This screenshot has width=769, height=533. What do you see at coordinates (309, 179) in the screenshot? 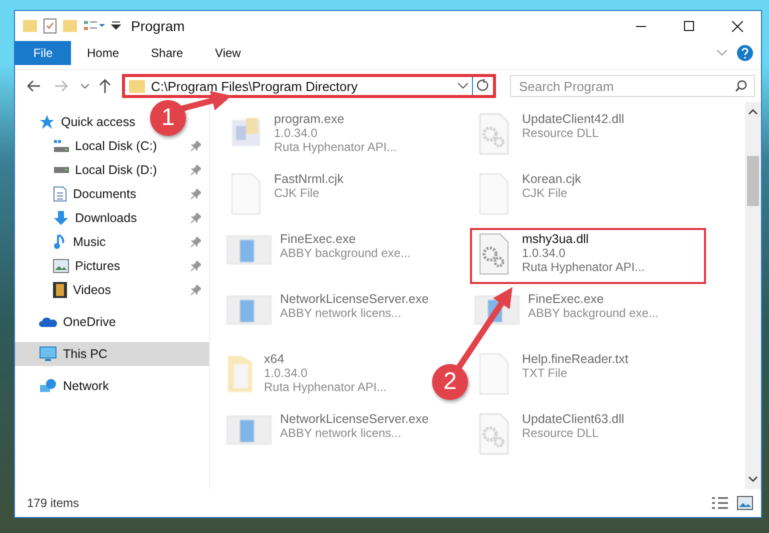
I see `file-name: FastNrml.cjk` at bounding box center [309, 179].